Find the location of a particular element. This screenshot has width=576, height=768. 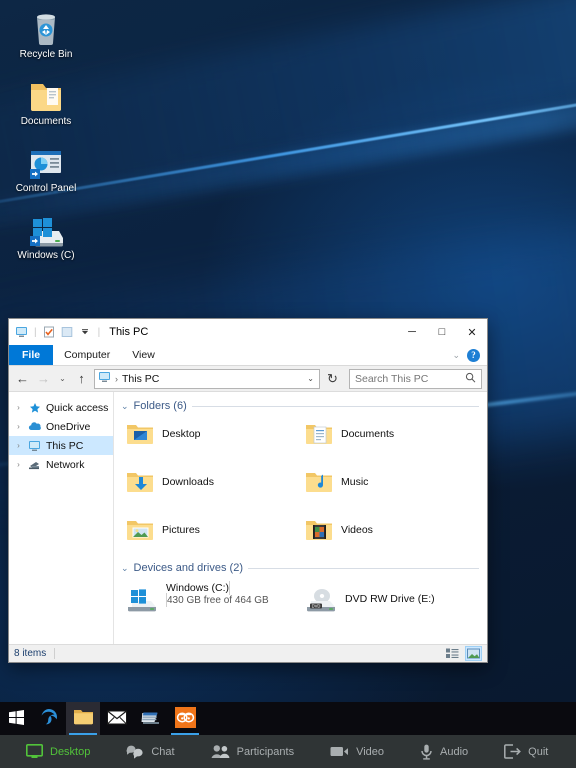

search-box is located at coordinates (415, 378).